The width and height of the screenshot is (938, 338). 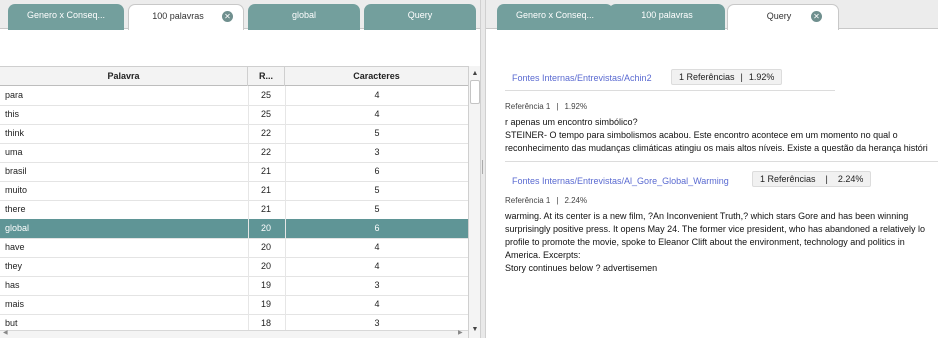 What do you see at coordinates (16, 190) in the screenshot?
I see `cell-palavra: muito` at bounding box center [16, 190].